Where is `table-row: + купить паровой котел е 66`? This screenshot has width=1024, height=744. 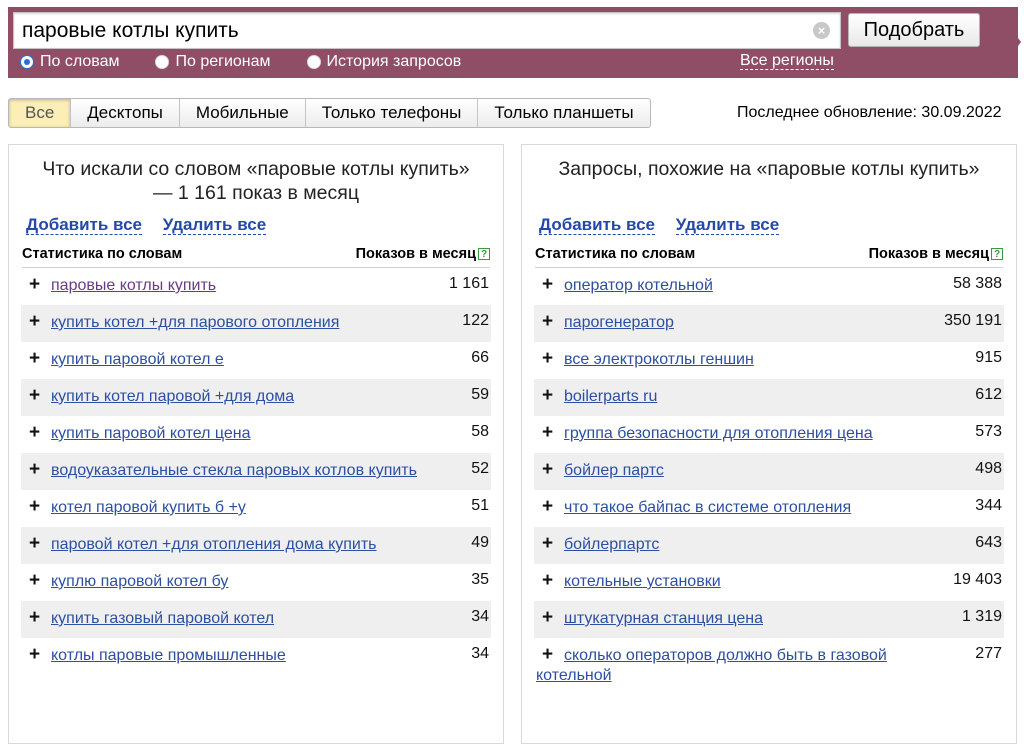 table-row: + купить паровой котел е 66 is located at coordinates (256, 360).